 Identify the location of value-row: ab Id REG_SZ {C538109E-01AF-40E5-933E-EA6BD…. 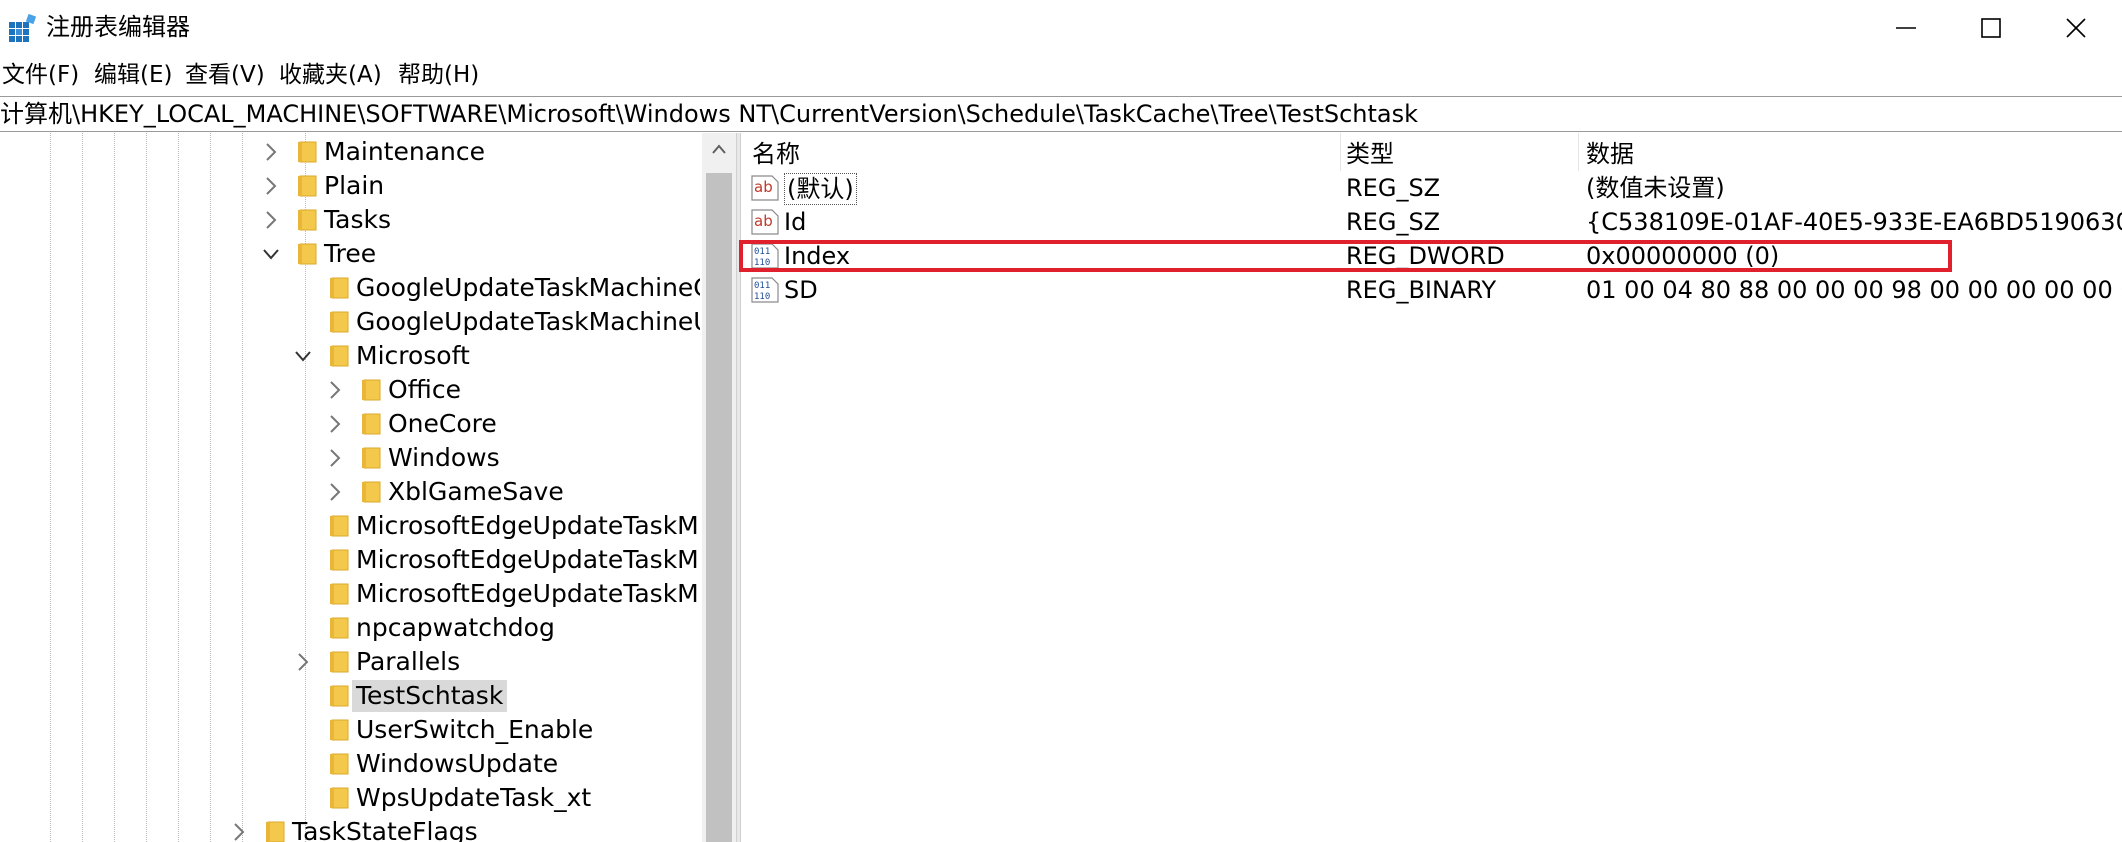
(1432, 222).